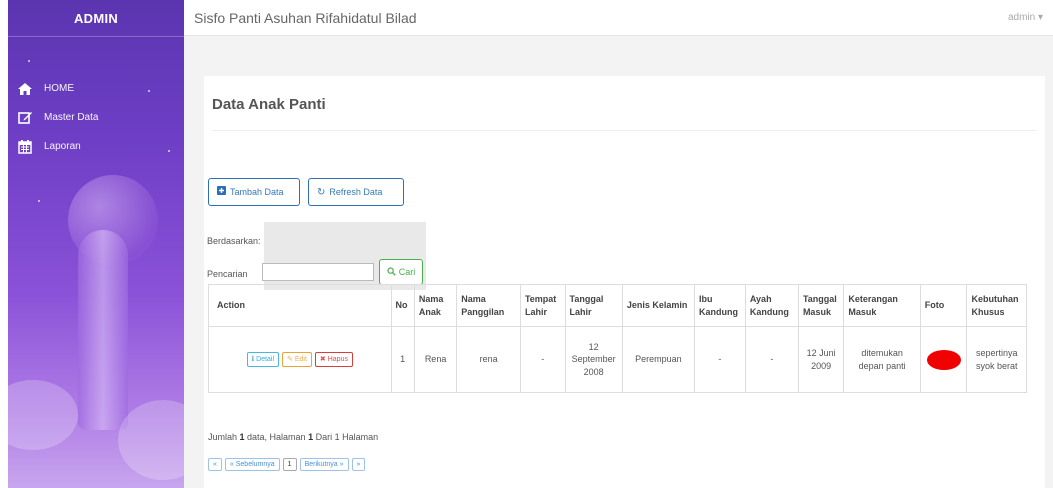 The width and height of the screenshot is (1053, 488). Describe the element at coordinates (71, 117) in the screenshot. I see `sidebar-item-label: Master Data` at that location.